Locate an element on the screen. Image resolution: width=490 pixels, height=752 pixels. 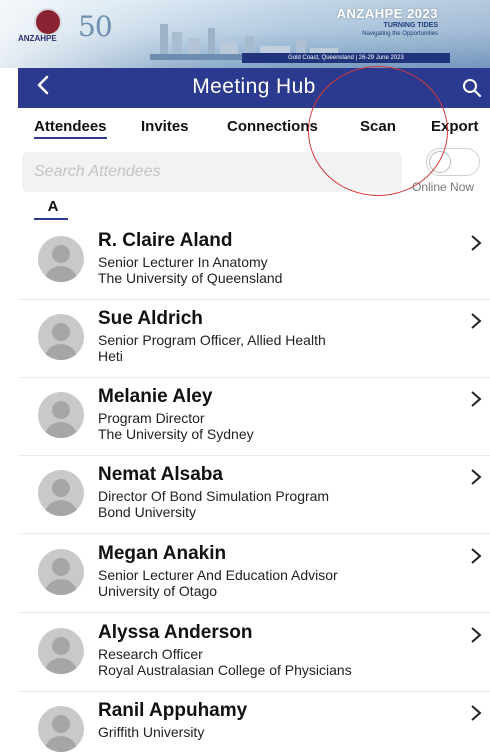
attendee-name: Ranil Appuhamy is located at coordinates (173, 710).